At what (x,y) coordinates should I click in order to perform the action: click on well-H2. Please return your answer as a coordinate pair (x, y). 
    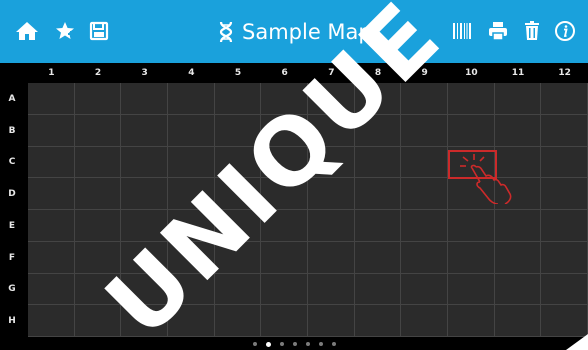
    Looking at the image, I should click on (98, 321).